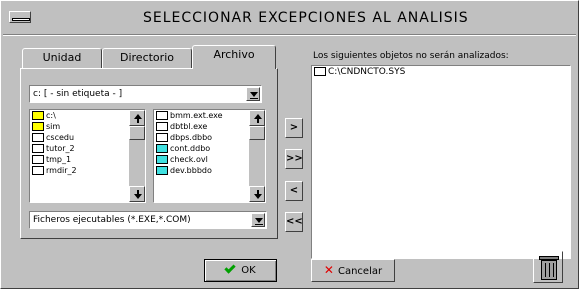  What do you see at coordinates (20, 17) in the screenshot?
I see `system-menu-icon` at bounding box center [20, 17].